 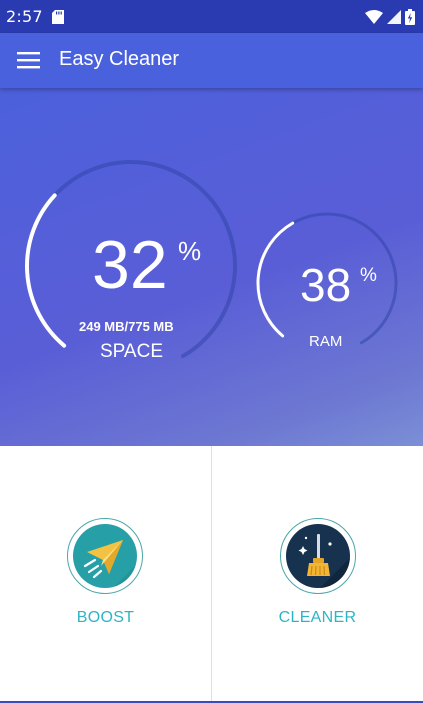 What do you see at coordinates (394, 17) in the screenshot?
I see `cell-signal-icon` at bounding box center [394, 17].